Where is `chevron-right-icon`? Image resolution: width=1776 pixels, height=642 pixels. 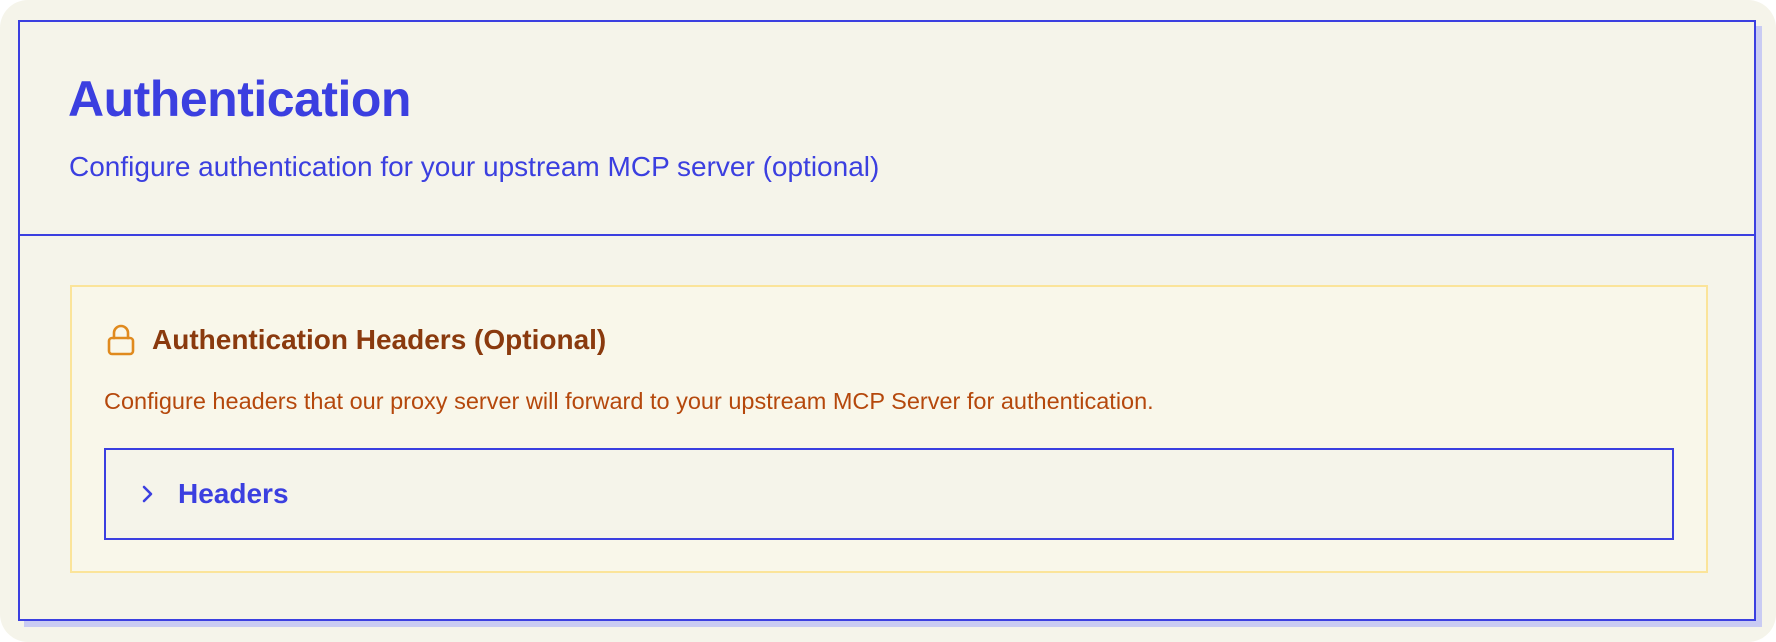
chevron-right-icon is located at coordinates (147, 494).